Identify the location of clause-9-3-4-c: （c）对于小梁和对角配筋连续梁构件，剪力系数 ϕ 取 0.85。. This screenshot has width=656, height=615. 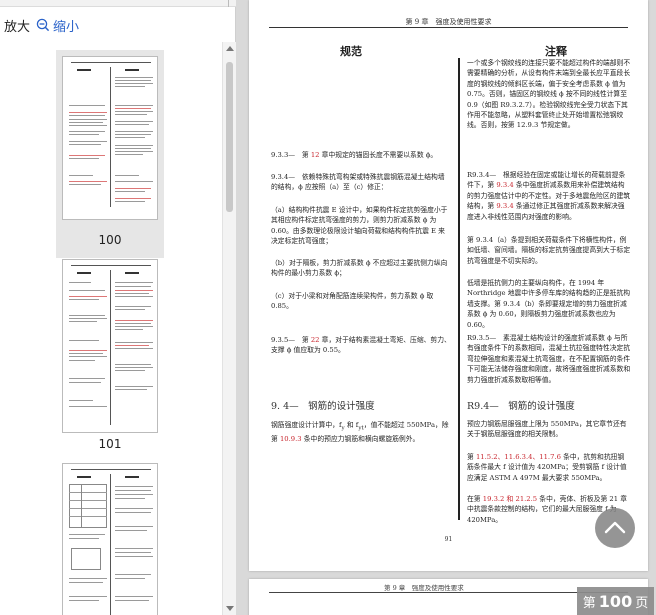
(352, 301).